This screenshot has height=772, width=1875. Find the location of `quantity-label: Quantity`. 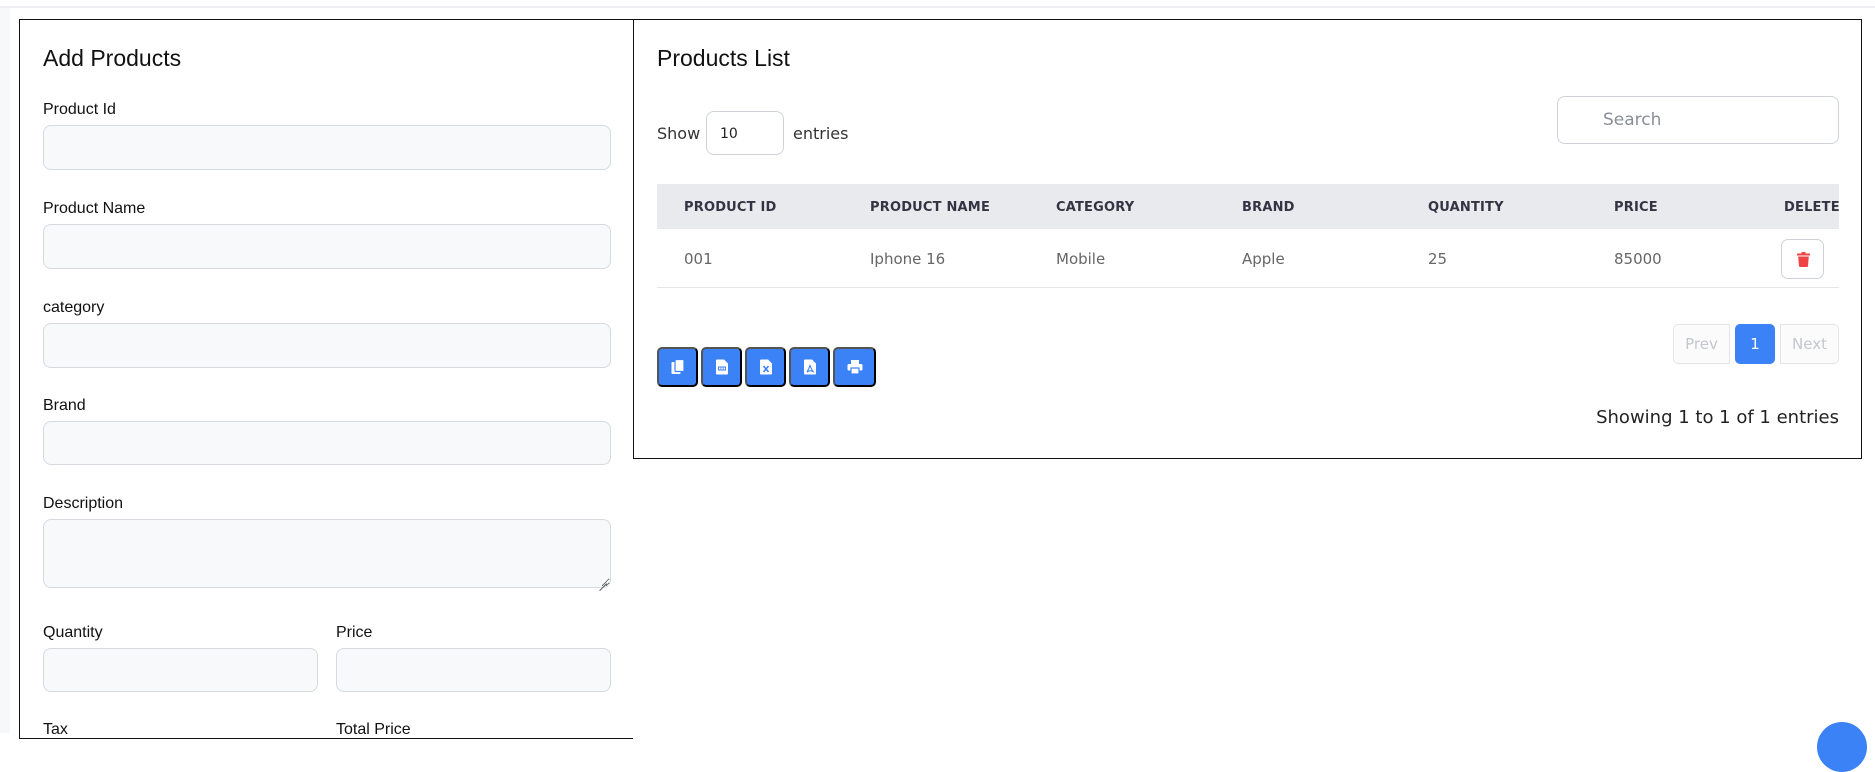

quantity-label: Quantity is located at coordinates (73, 632).